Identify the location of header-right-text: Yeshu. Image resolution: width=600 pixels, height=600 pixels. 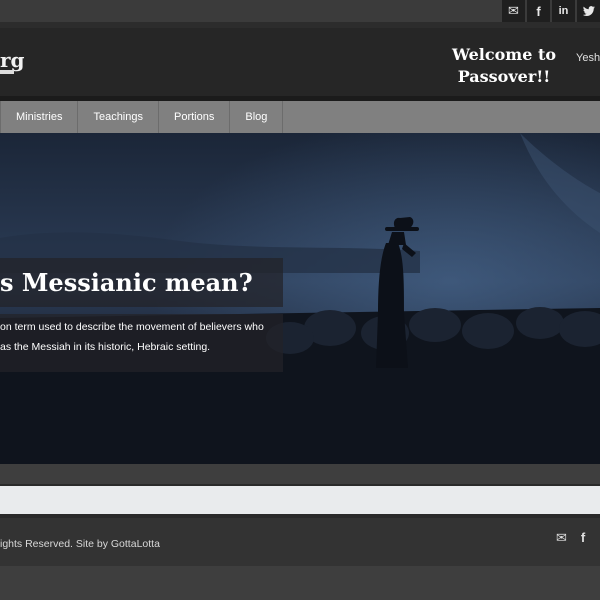
(588, 58).